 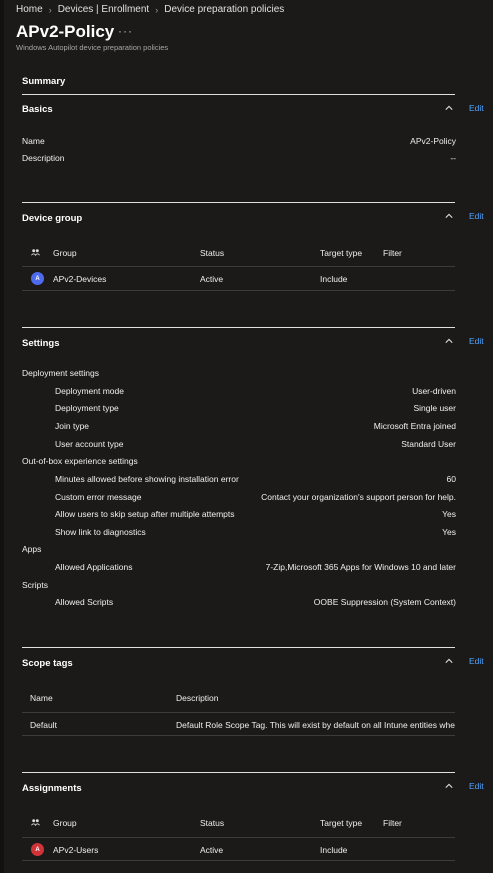 What do you see at coordinates (47, 663) in the screenshot?
I see `scope-tags-title: Scope tags` at bounding box center [47, 663].